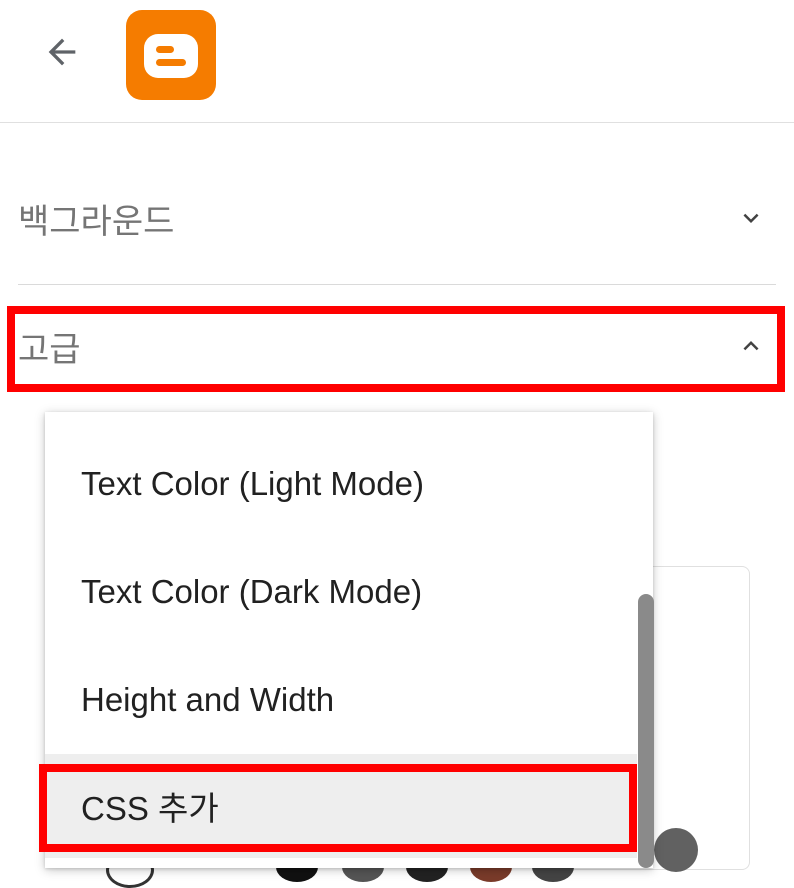 The image size is (794, 888). I want to click on menu-item-height-width: Height and Width, so click(341, 700).